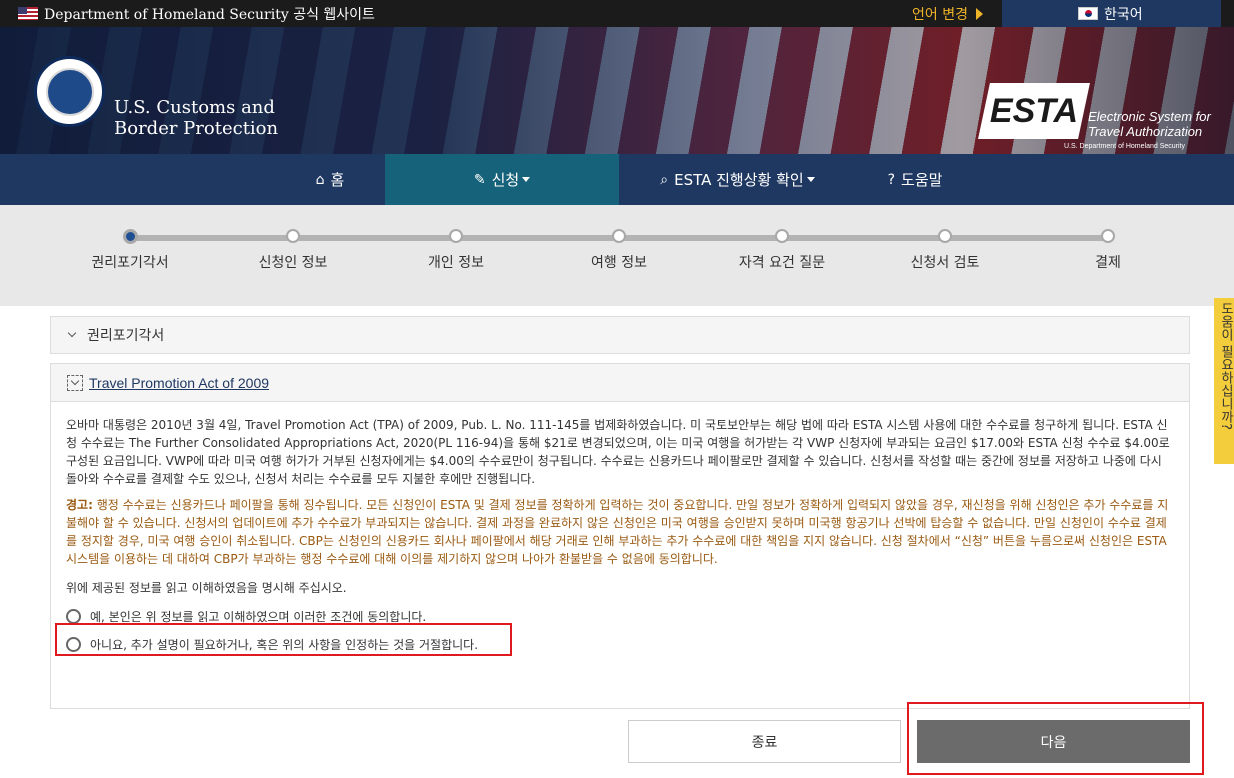  What do you see at coordinates (1088, 13) in the screenshot?
I see `korea-flag-icon` at bounding box center [1088, 13].